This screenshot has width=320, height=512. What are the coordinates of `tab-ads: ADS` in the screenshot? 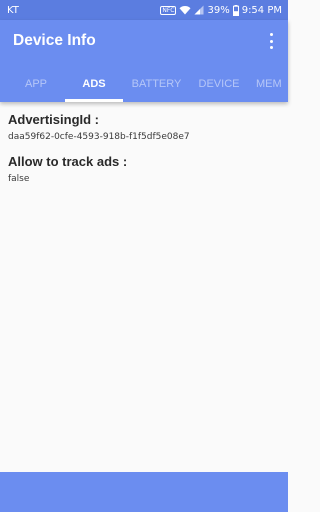 It's located at (94, 87).